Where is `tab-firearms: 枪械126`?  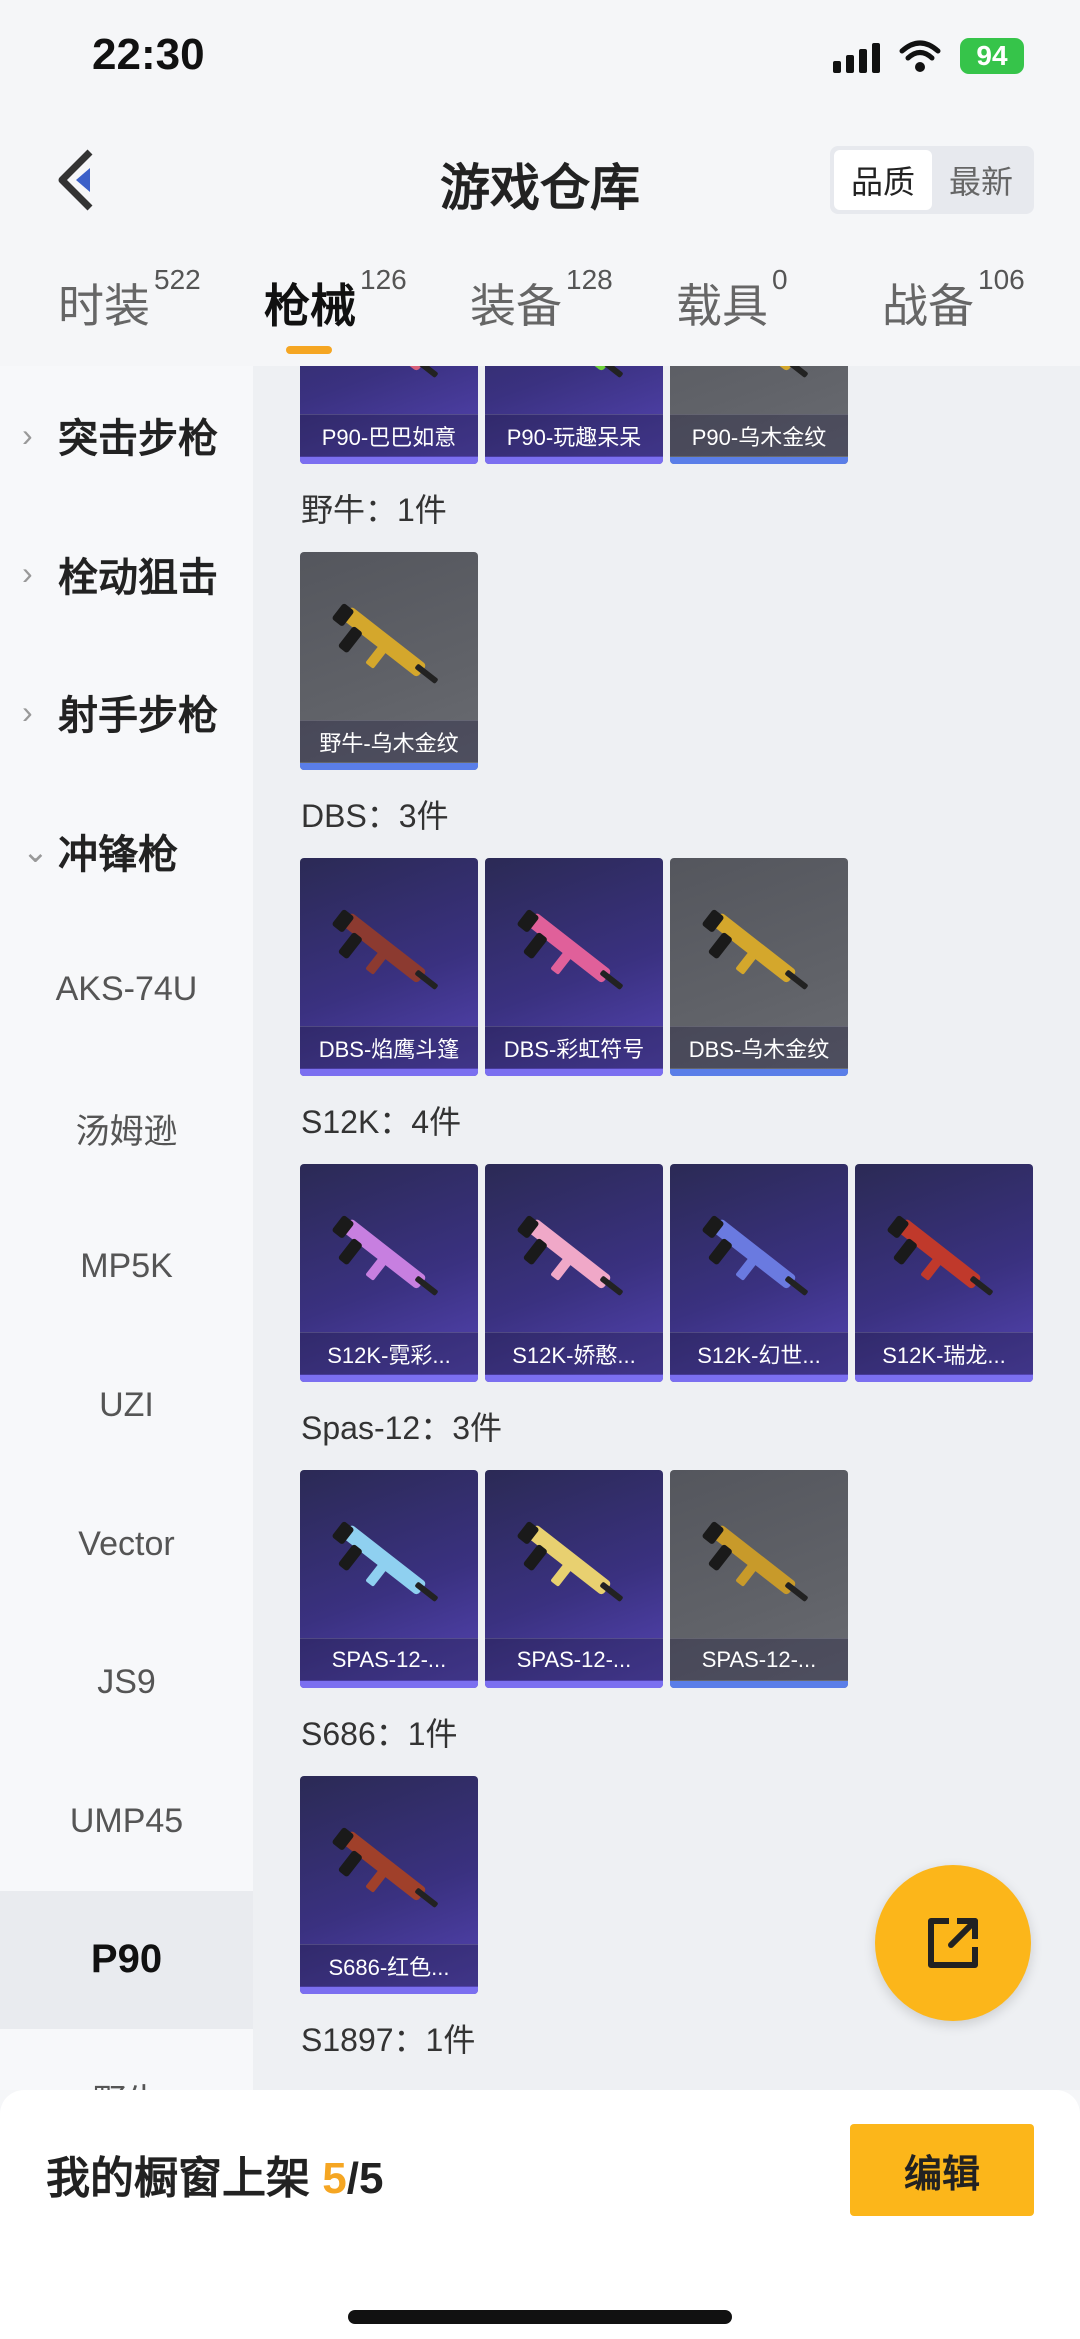
tab-firearms: 枪械126 is located at coordinates (335, 300).